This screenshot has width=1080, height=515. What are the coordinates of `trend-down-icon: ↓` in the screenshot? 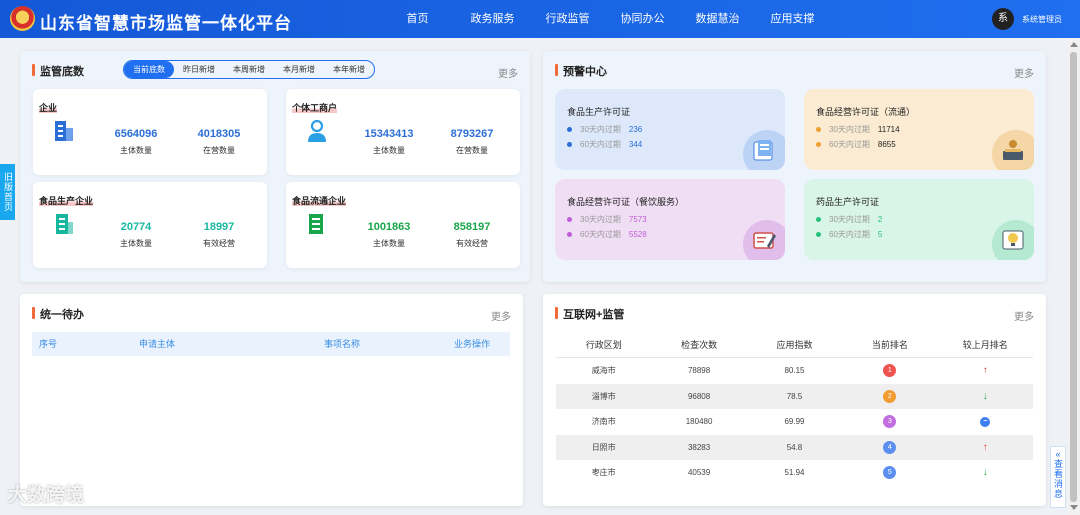 It's located at (985, 396).